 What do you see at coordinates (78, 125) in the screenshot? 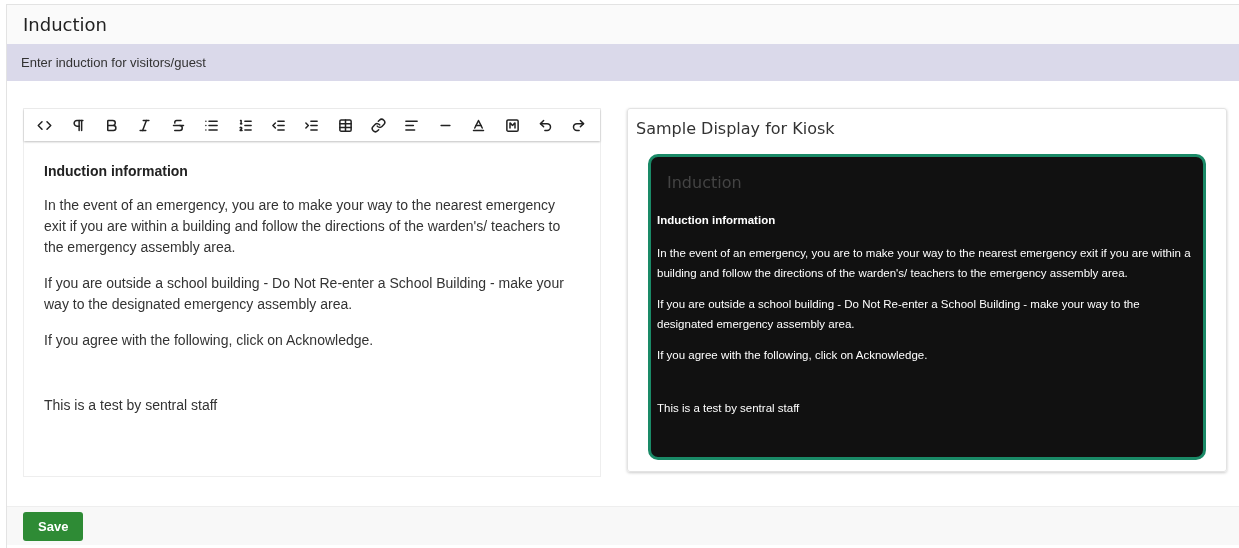
I see `pilcrow-icon` at bounding box center [78, 125].